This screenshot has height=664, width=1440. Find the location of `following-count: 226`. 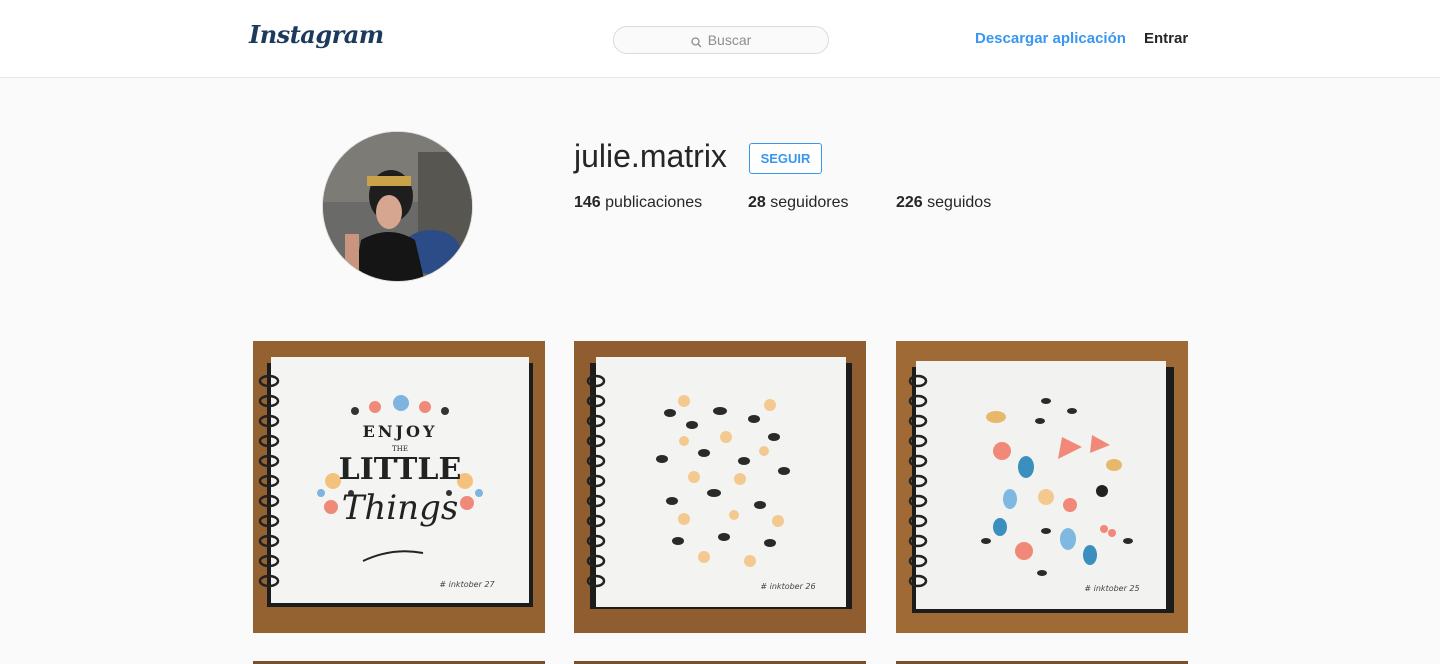

following-count: 226 is located at coordinates (909, 202).